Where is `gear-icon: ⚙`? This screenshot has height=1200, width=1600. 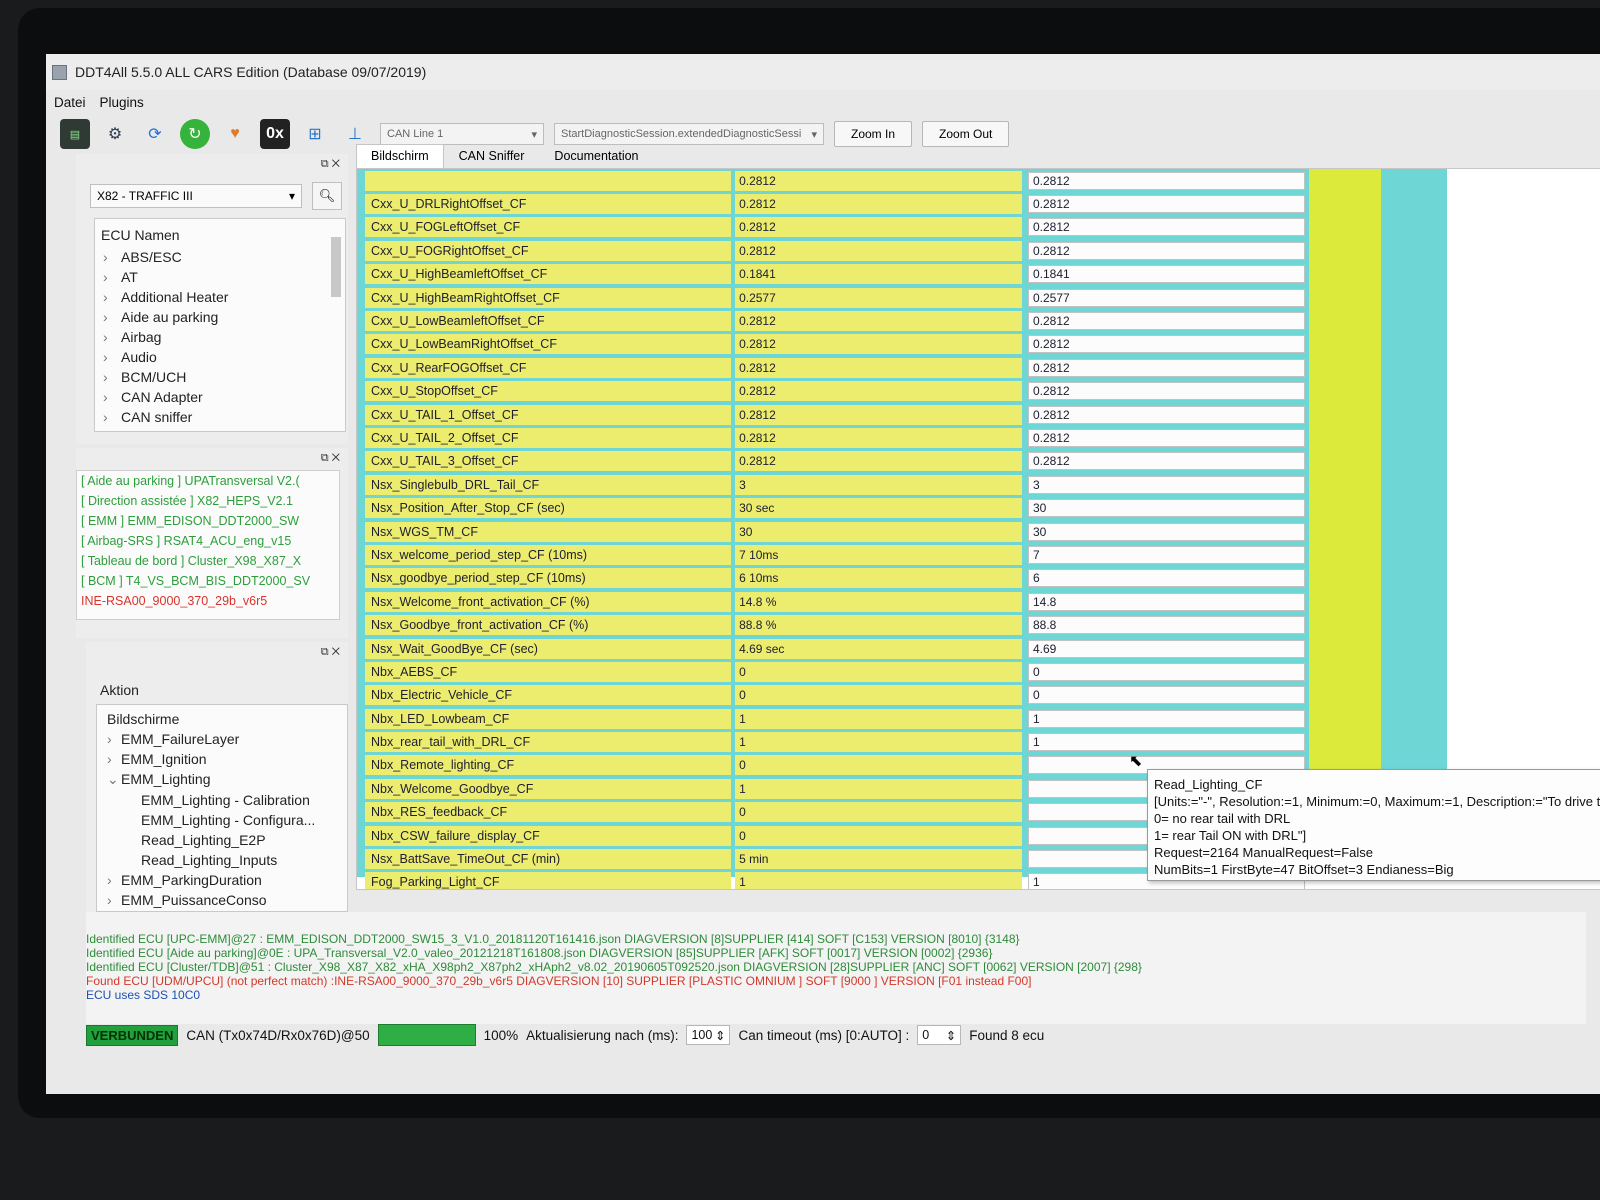 gear-icon: ⚙ is located at coordinates (115, 134).